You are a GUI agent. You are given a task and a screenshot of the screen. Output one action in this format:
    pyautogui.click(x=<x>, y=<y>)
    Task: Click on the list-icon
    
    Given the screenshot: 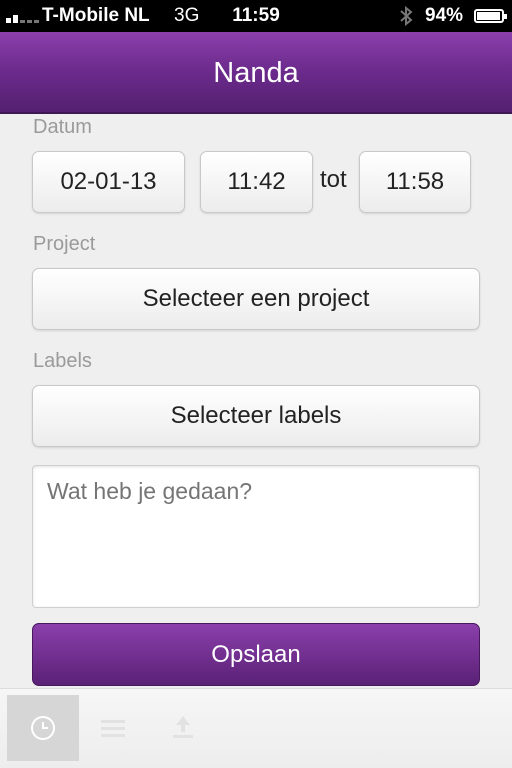 What is the action you would take?
    pyautogui.click(x=113, y=728)
    